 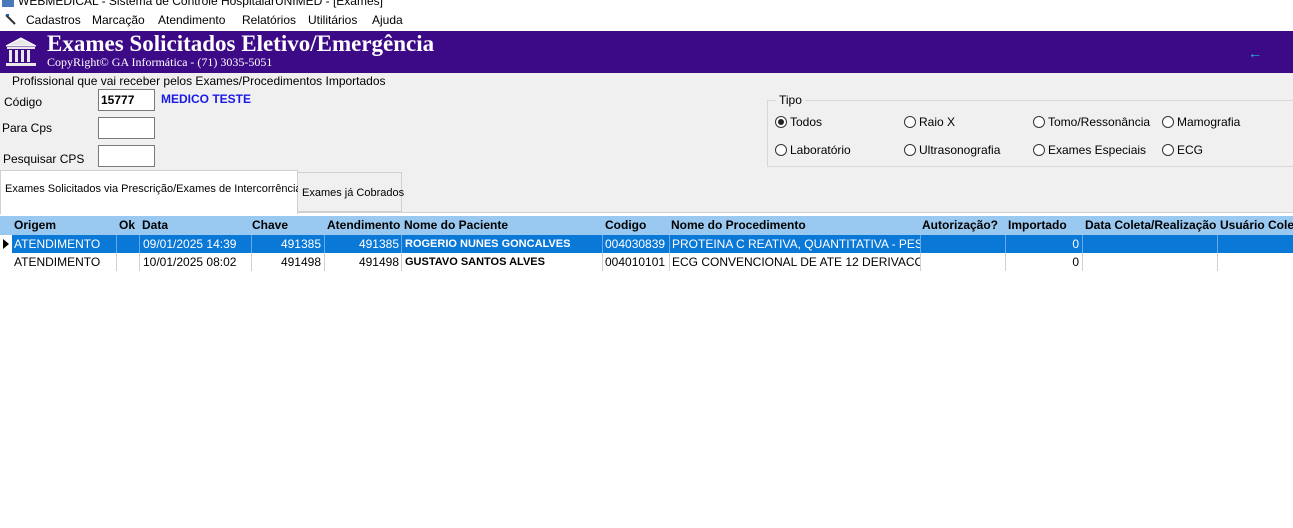 What do you see at coordinates (1201, 122) in the screenshot?
I see `radio-mamografia: Mamografia` at bounding box center [1201, 122].